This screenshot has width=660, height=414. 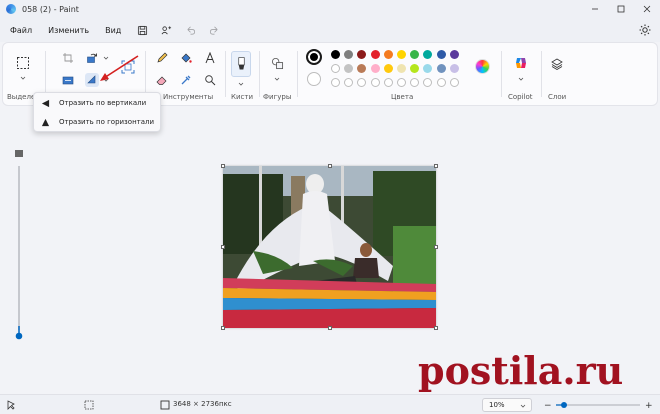 I want to click on resize-handle-bottom, so click(x=330, y=328).